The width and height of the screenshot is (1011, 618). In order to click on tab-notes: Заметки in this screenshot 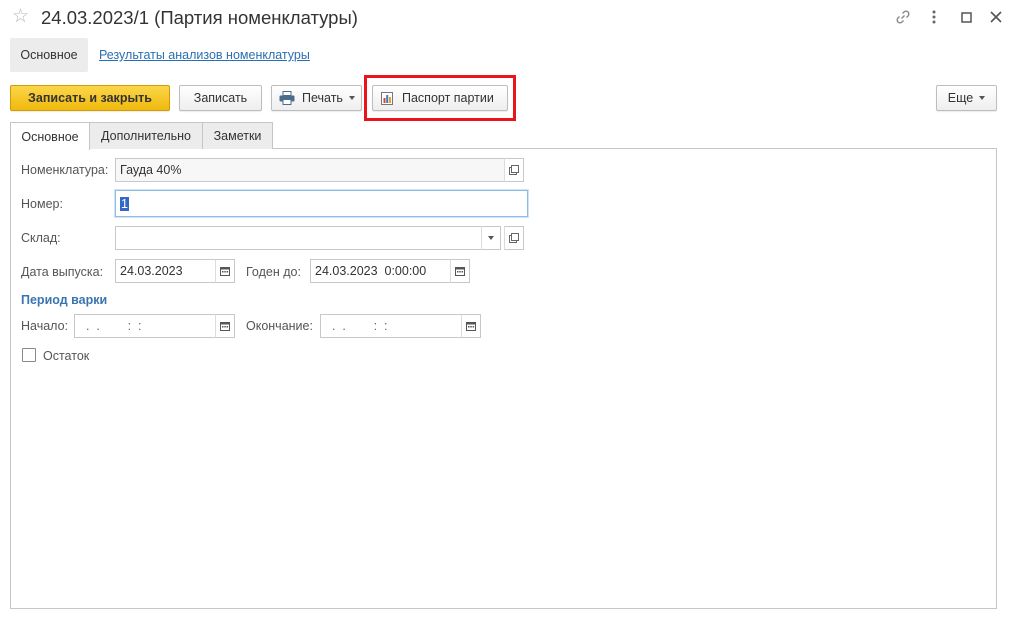, I will do `click(237, 135)`.